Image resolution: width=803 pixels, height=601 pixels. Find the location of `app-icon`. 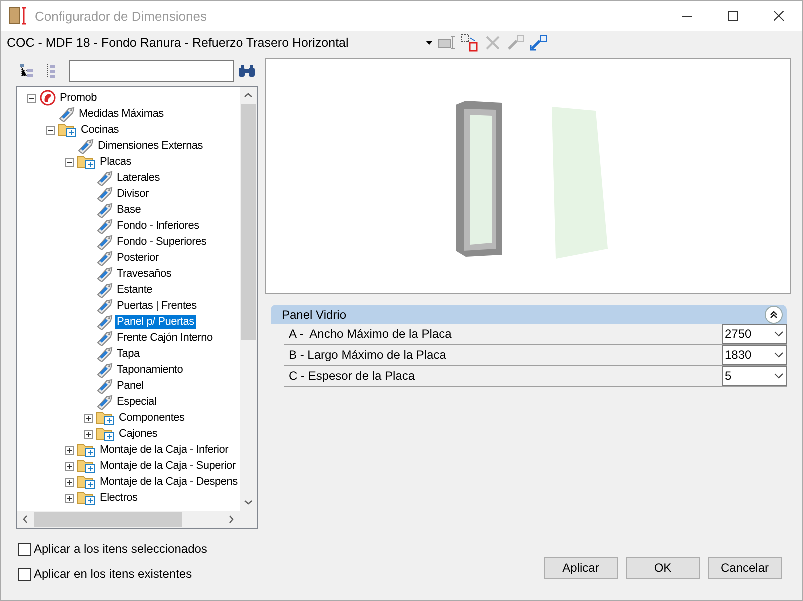

app-icon is located at coordinates (19, 16).